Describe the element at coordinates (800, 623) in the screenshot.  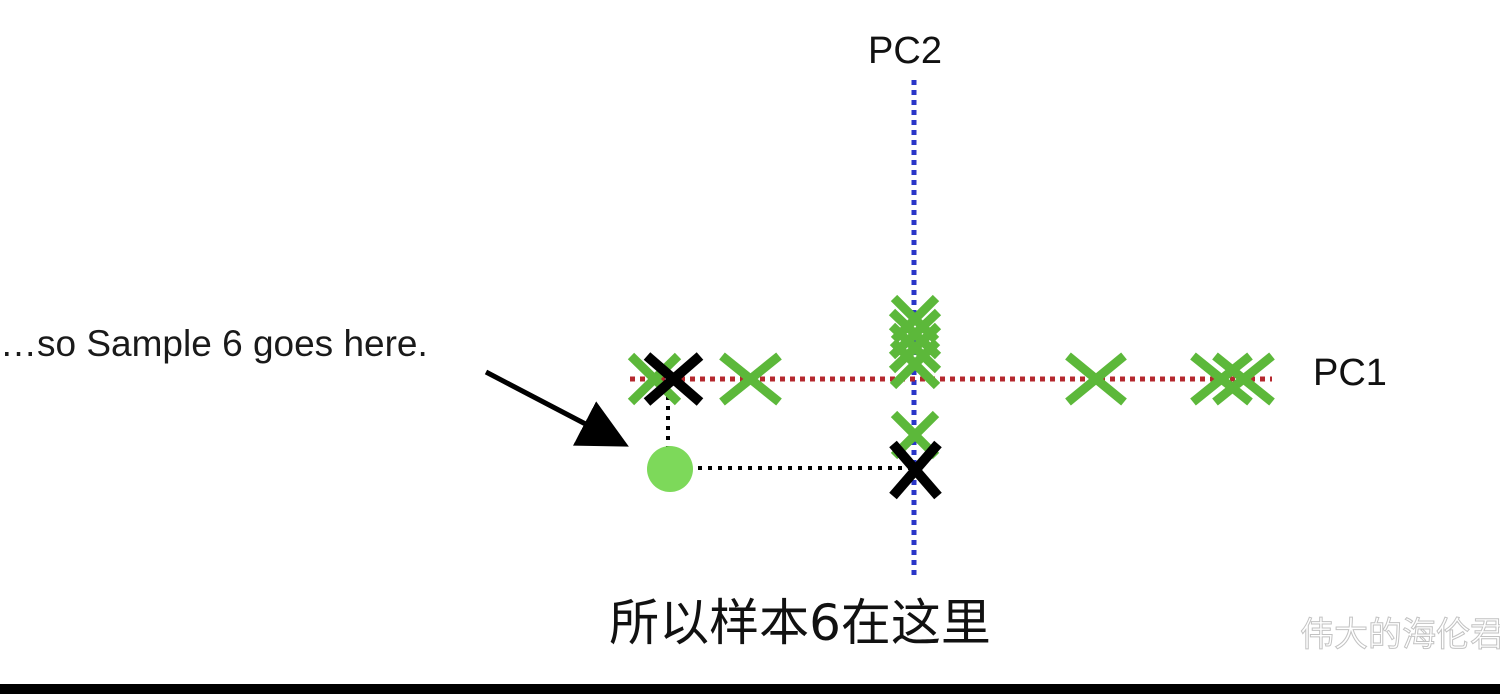
I see `subtitle-caption: 所以样本6在这里` at that location.